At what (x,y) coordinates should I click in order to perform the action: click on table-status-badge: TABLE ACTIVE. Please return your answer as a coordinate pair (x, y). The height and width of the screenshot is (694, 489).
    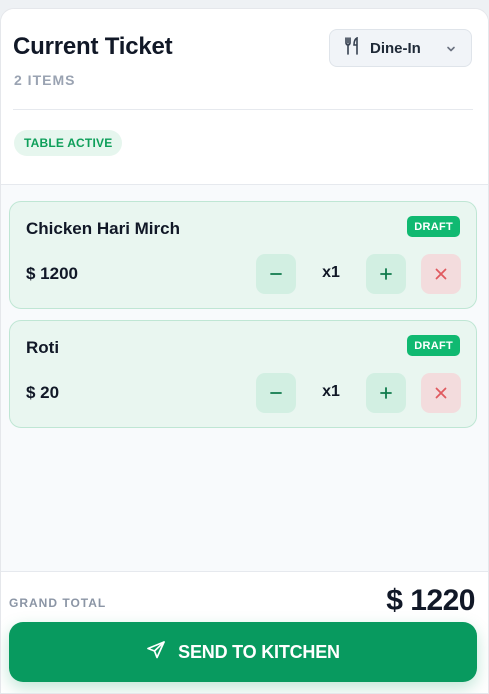
    Looking at the image, I should click on (68, 143).